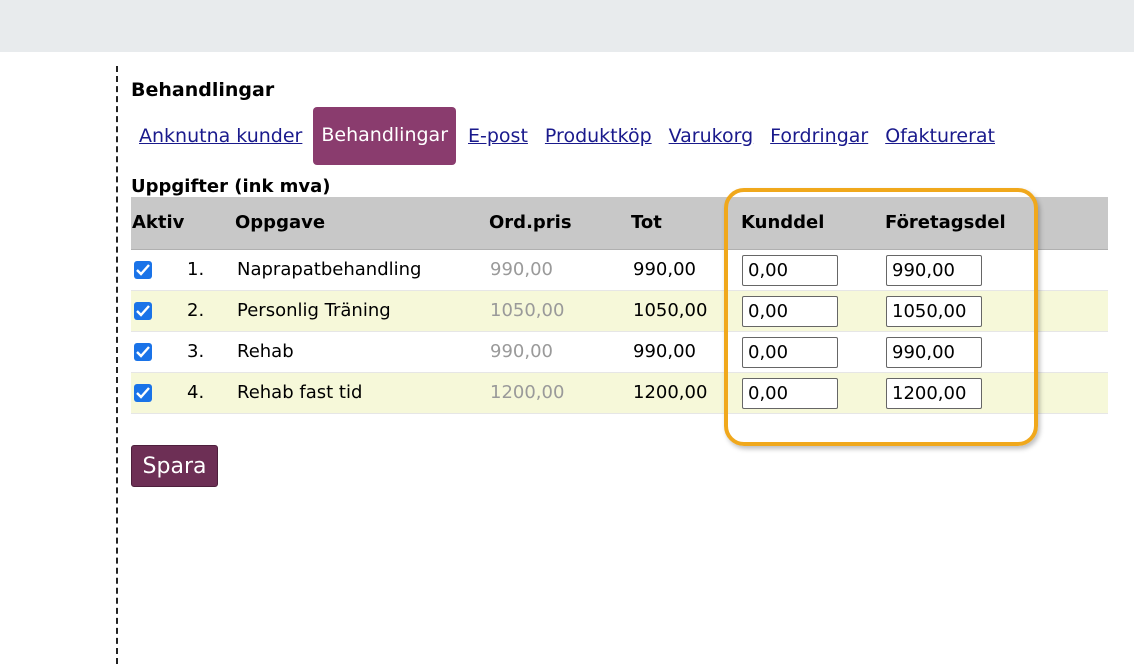  Describe the element at coordinates (220, 136) in the screenshot. I see `tab-anknutna-kunder: Anknutna kunder` at that location.